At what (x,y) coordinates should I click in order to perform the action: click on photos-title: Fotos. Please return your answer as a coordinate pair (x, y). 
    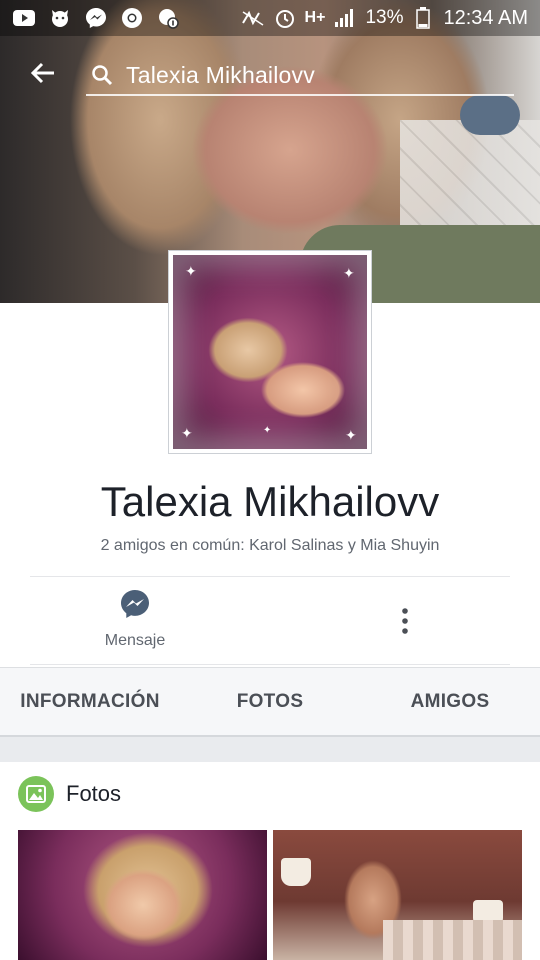
    Looking at the image, I should click on (94, 793).